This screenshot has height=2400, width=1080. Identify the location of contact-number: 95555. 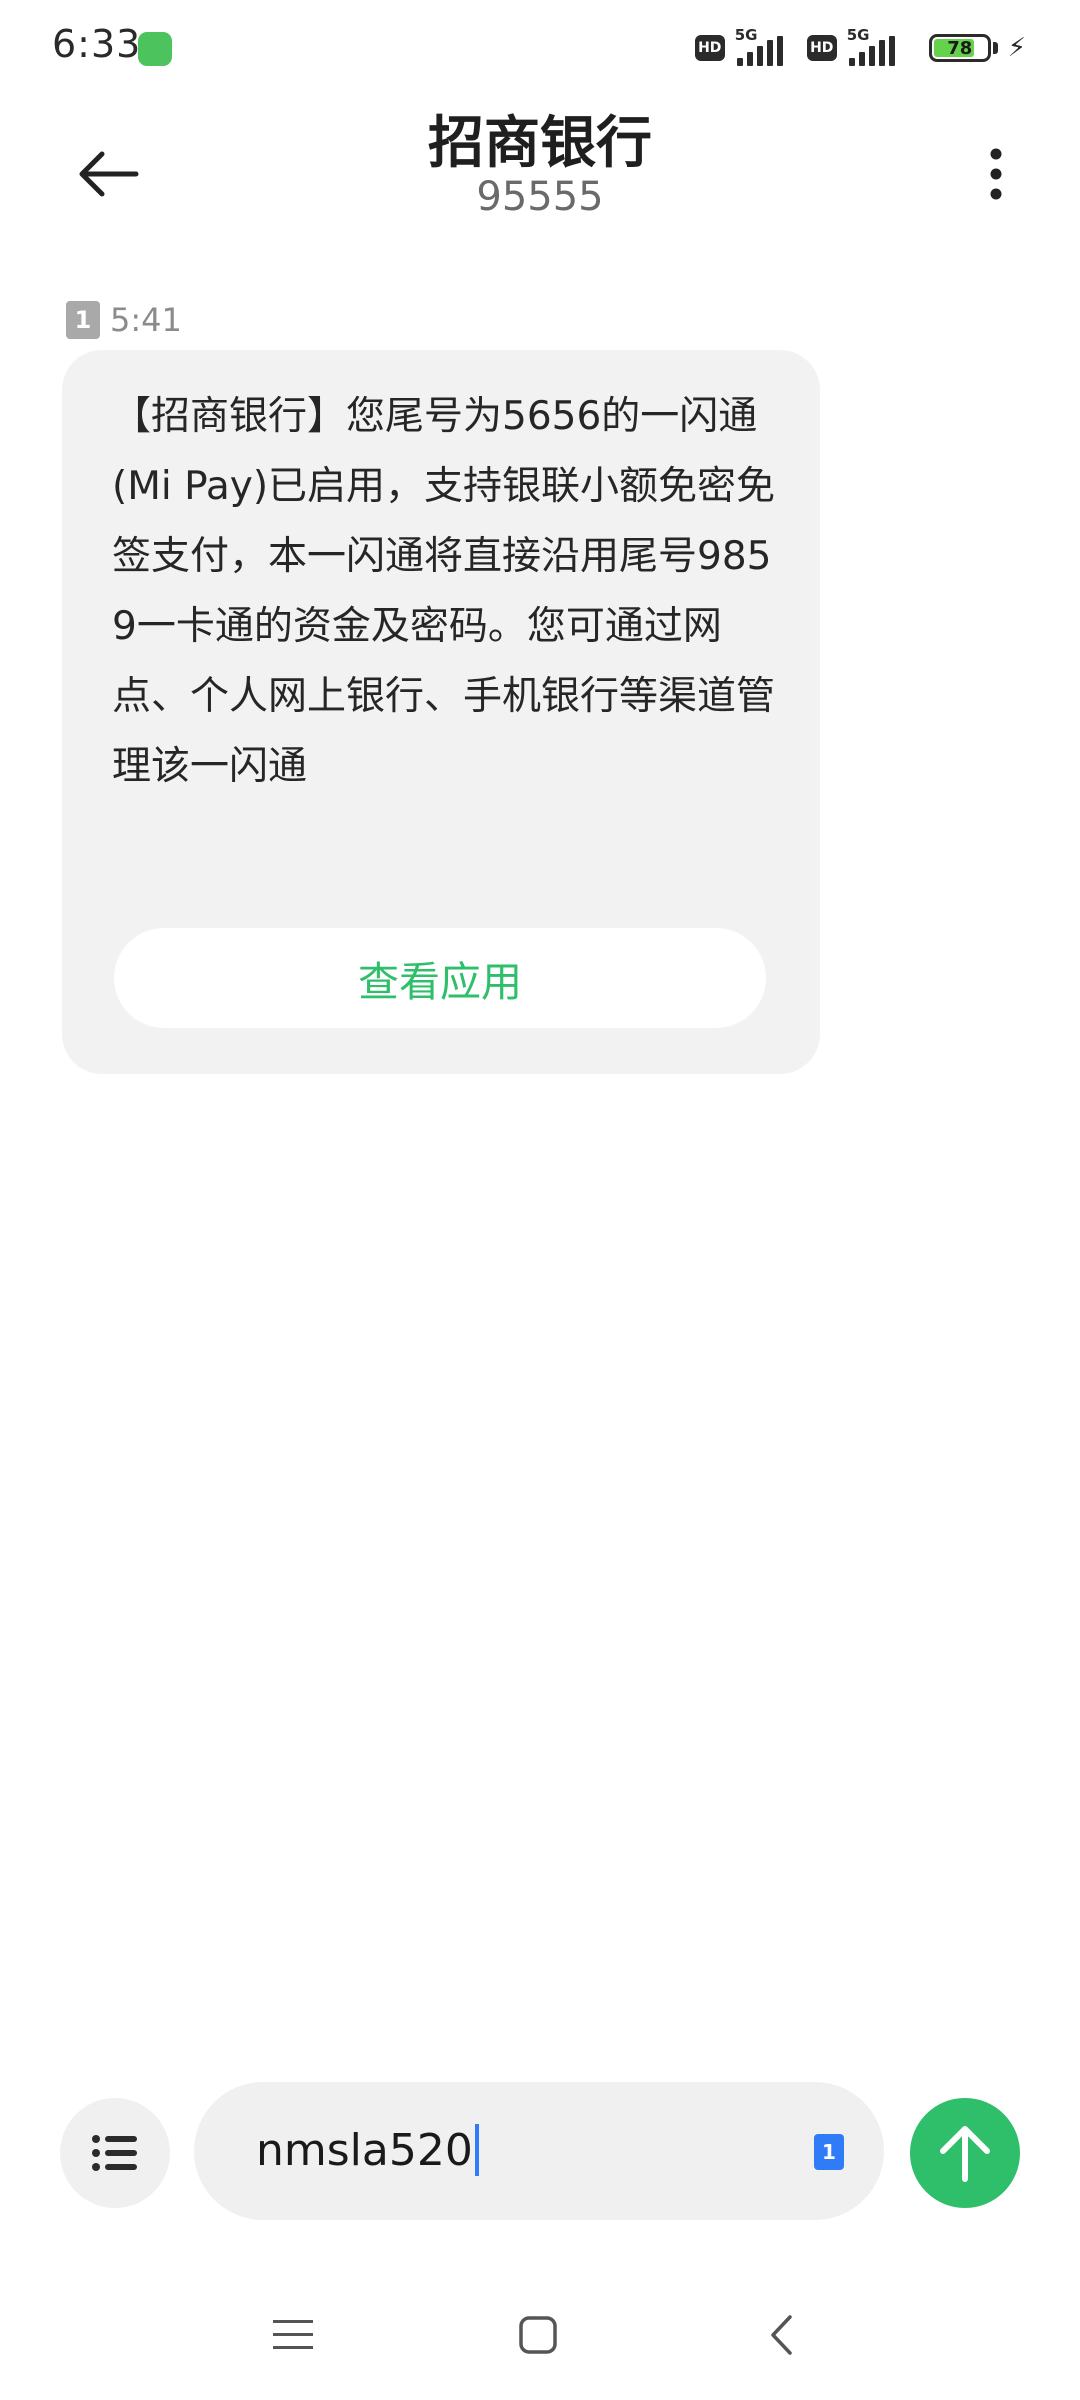
(540, 197).